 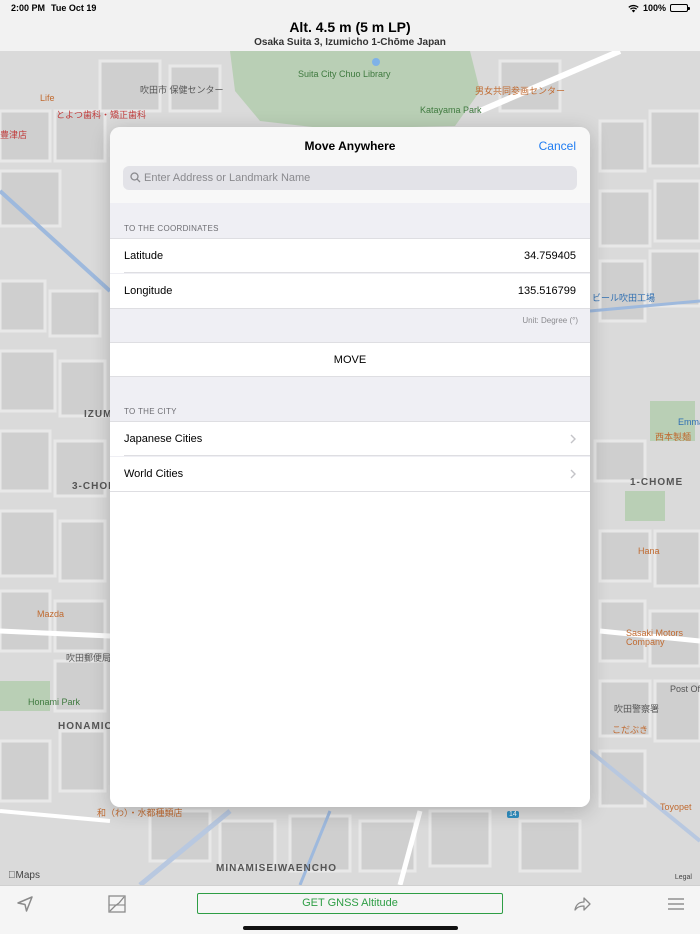 I want to click on menu-icon, so click(x=676, y=904).